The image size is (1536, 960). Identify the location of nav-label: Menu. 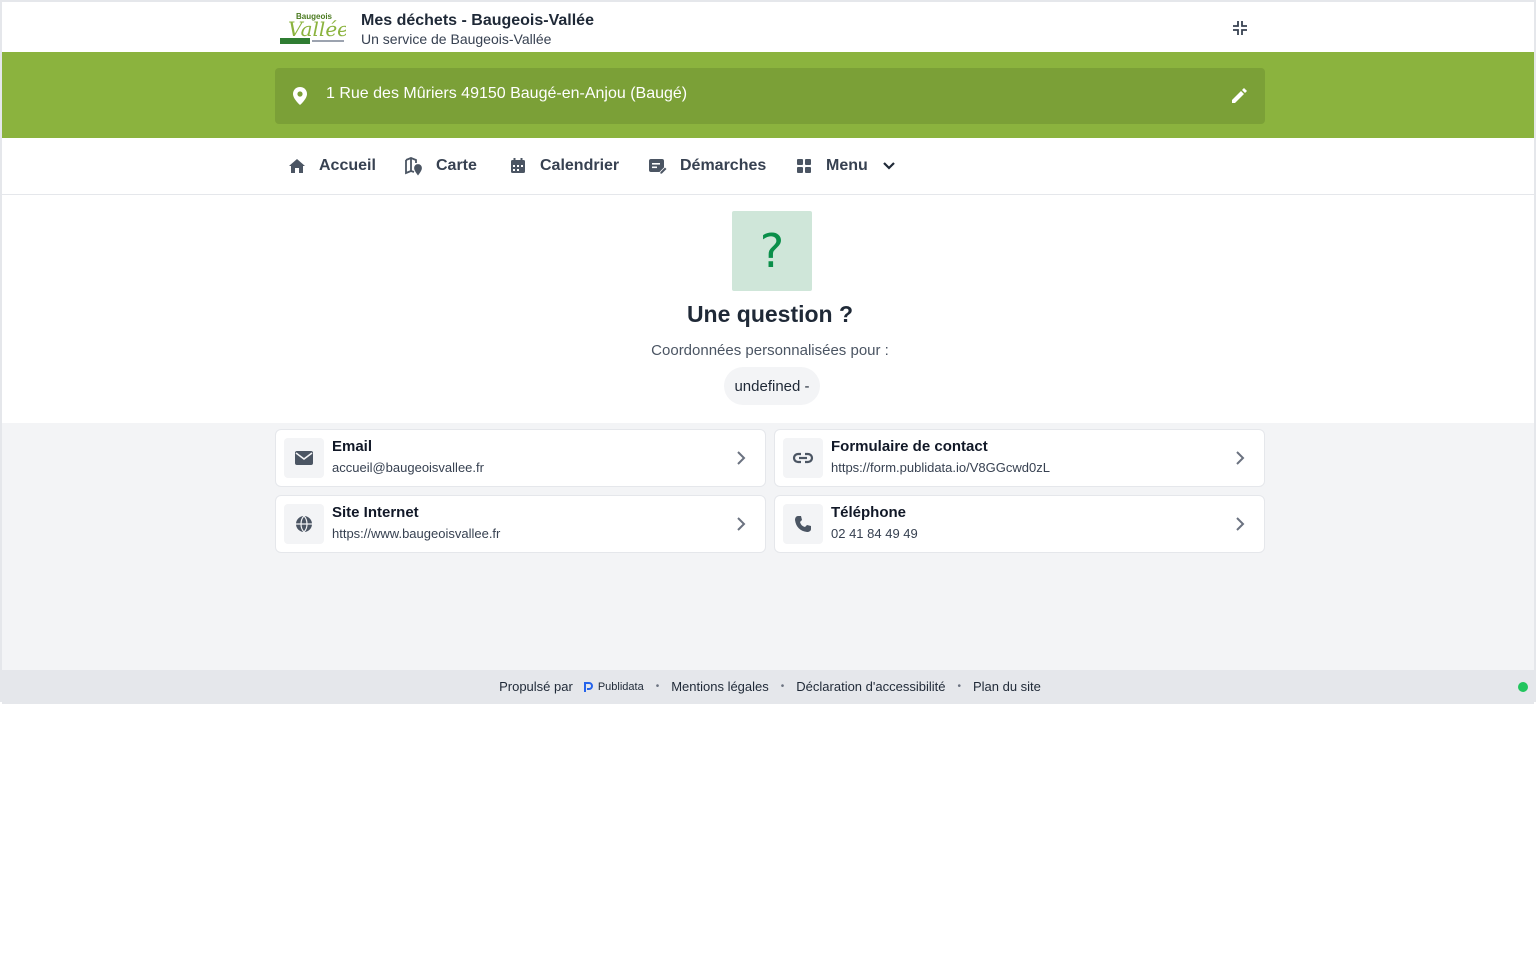
(847, 165).